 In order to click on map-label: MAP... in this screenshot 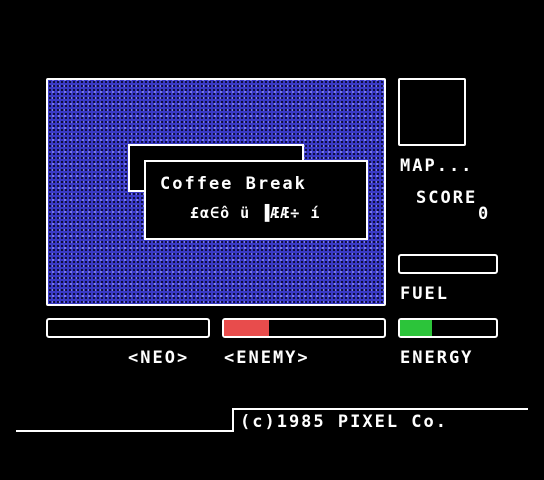, I will do `click(437, 166)`.